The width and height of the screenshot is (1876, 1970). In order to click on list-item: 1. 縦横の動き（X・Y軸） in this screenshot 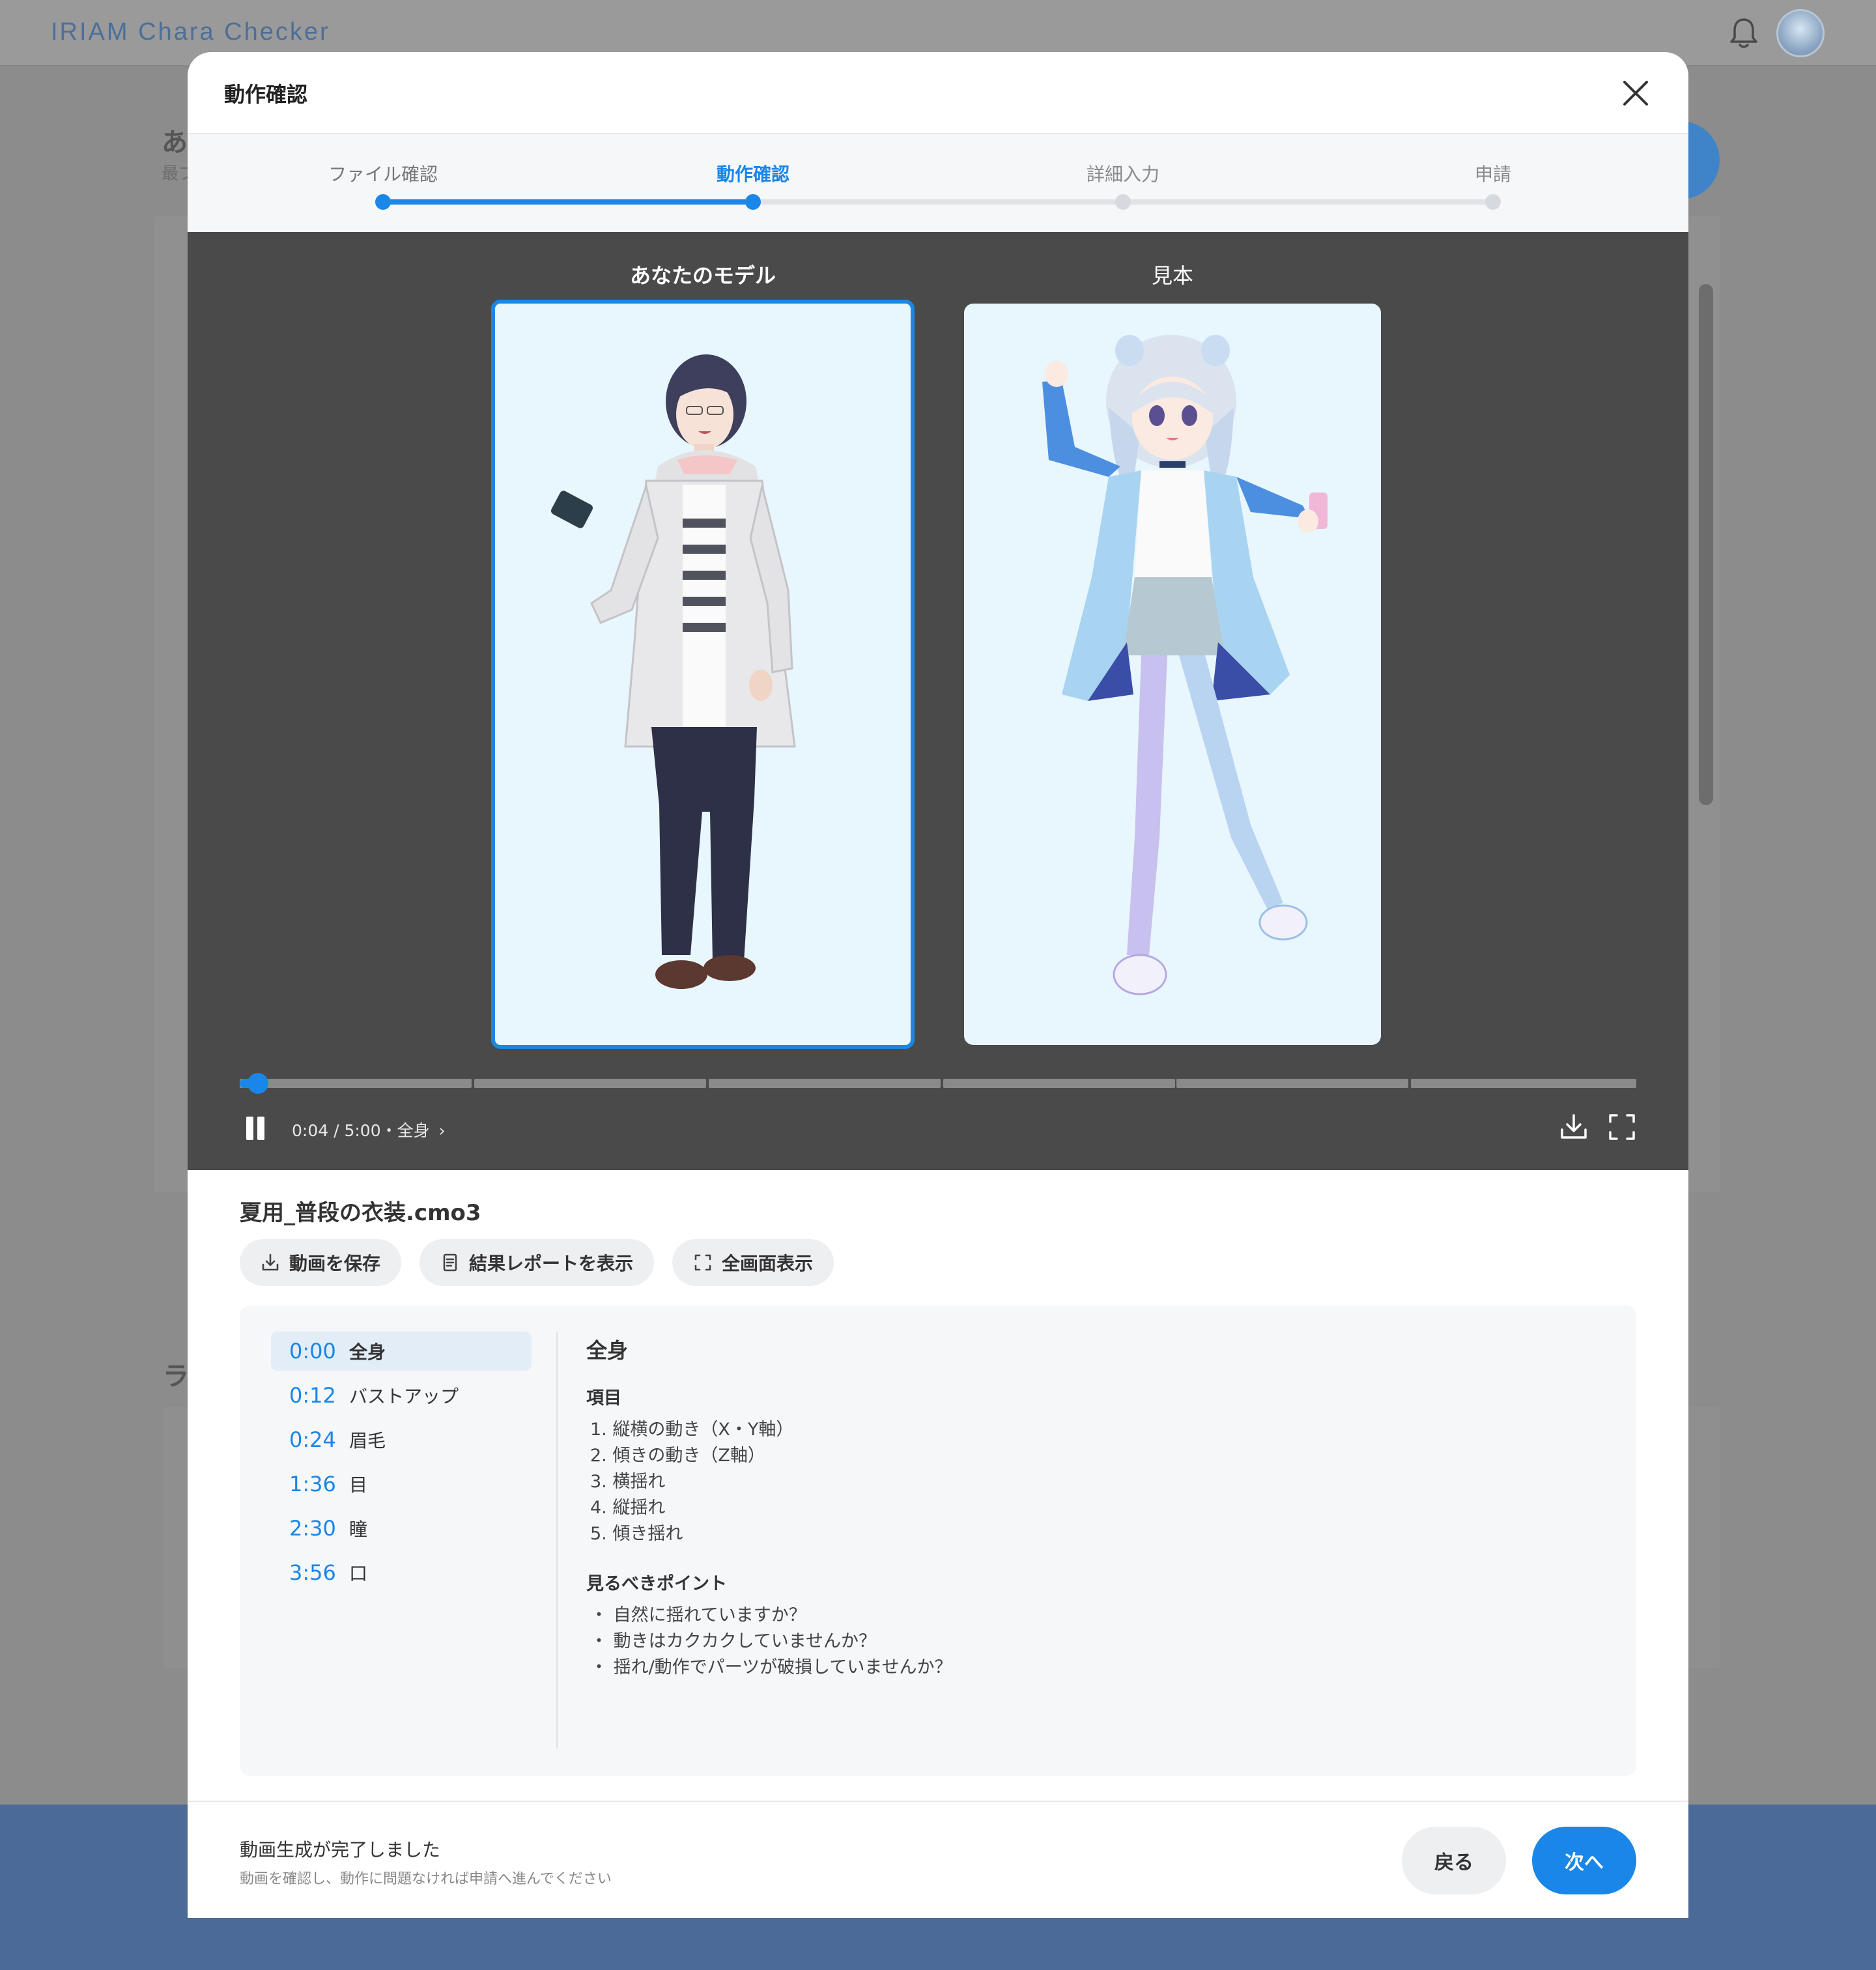, I will do `click(692, 1430)`.